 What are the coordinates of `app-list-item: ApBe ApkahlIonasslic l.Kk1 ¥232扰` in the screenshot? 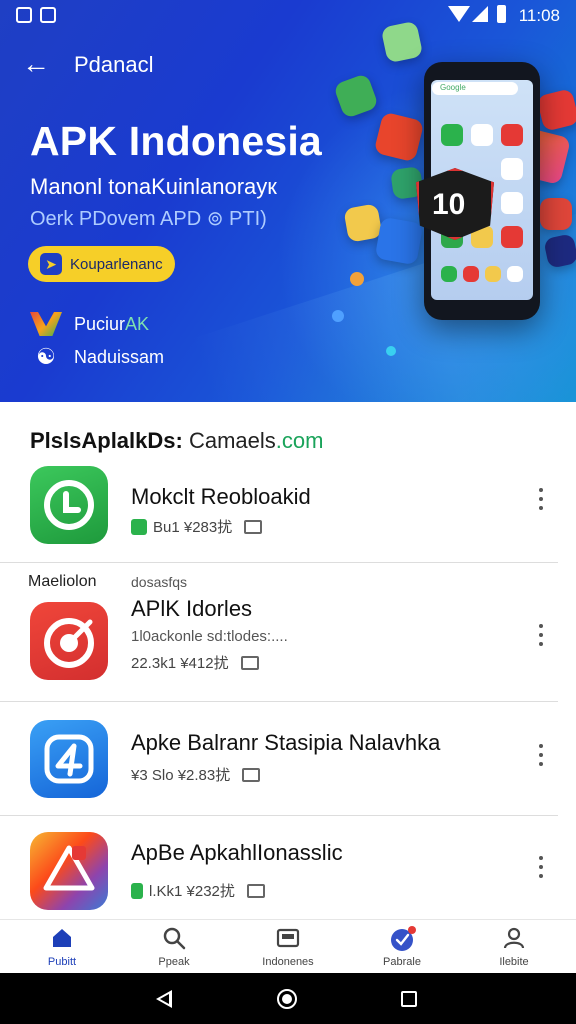 It's located at (288, 875).